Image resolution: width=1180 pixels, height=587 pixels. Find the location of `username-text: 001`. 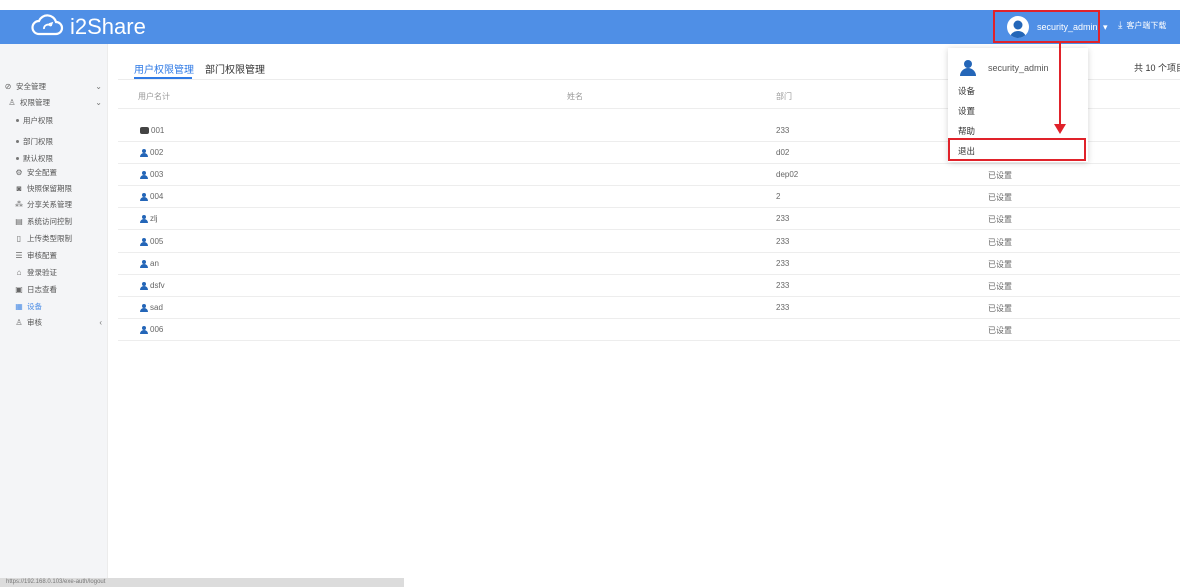

username-text: 001 is located at coordinates (158, 130).